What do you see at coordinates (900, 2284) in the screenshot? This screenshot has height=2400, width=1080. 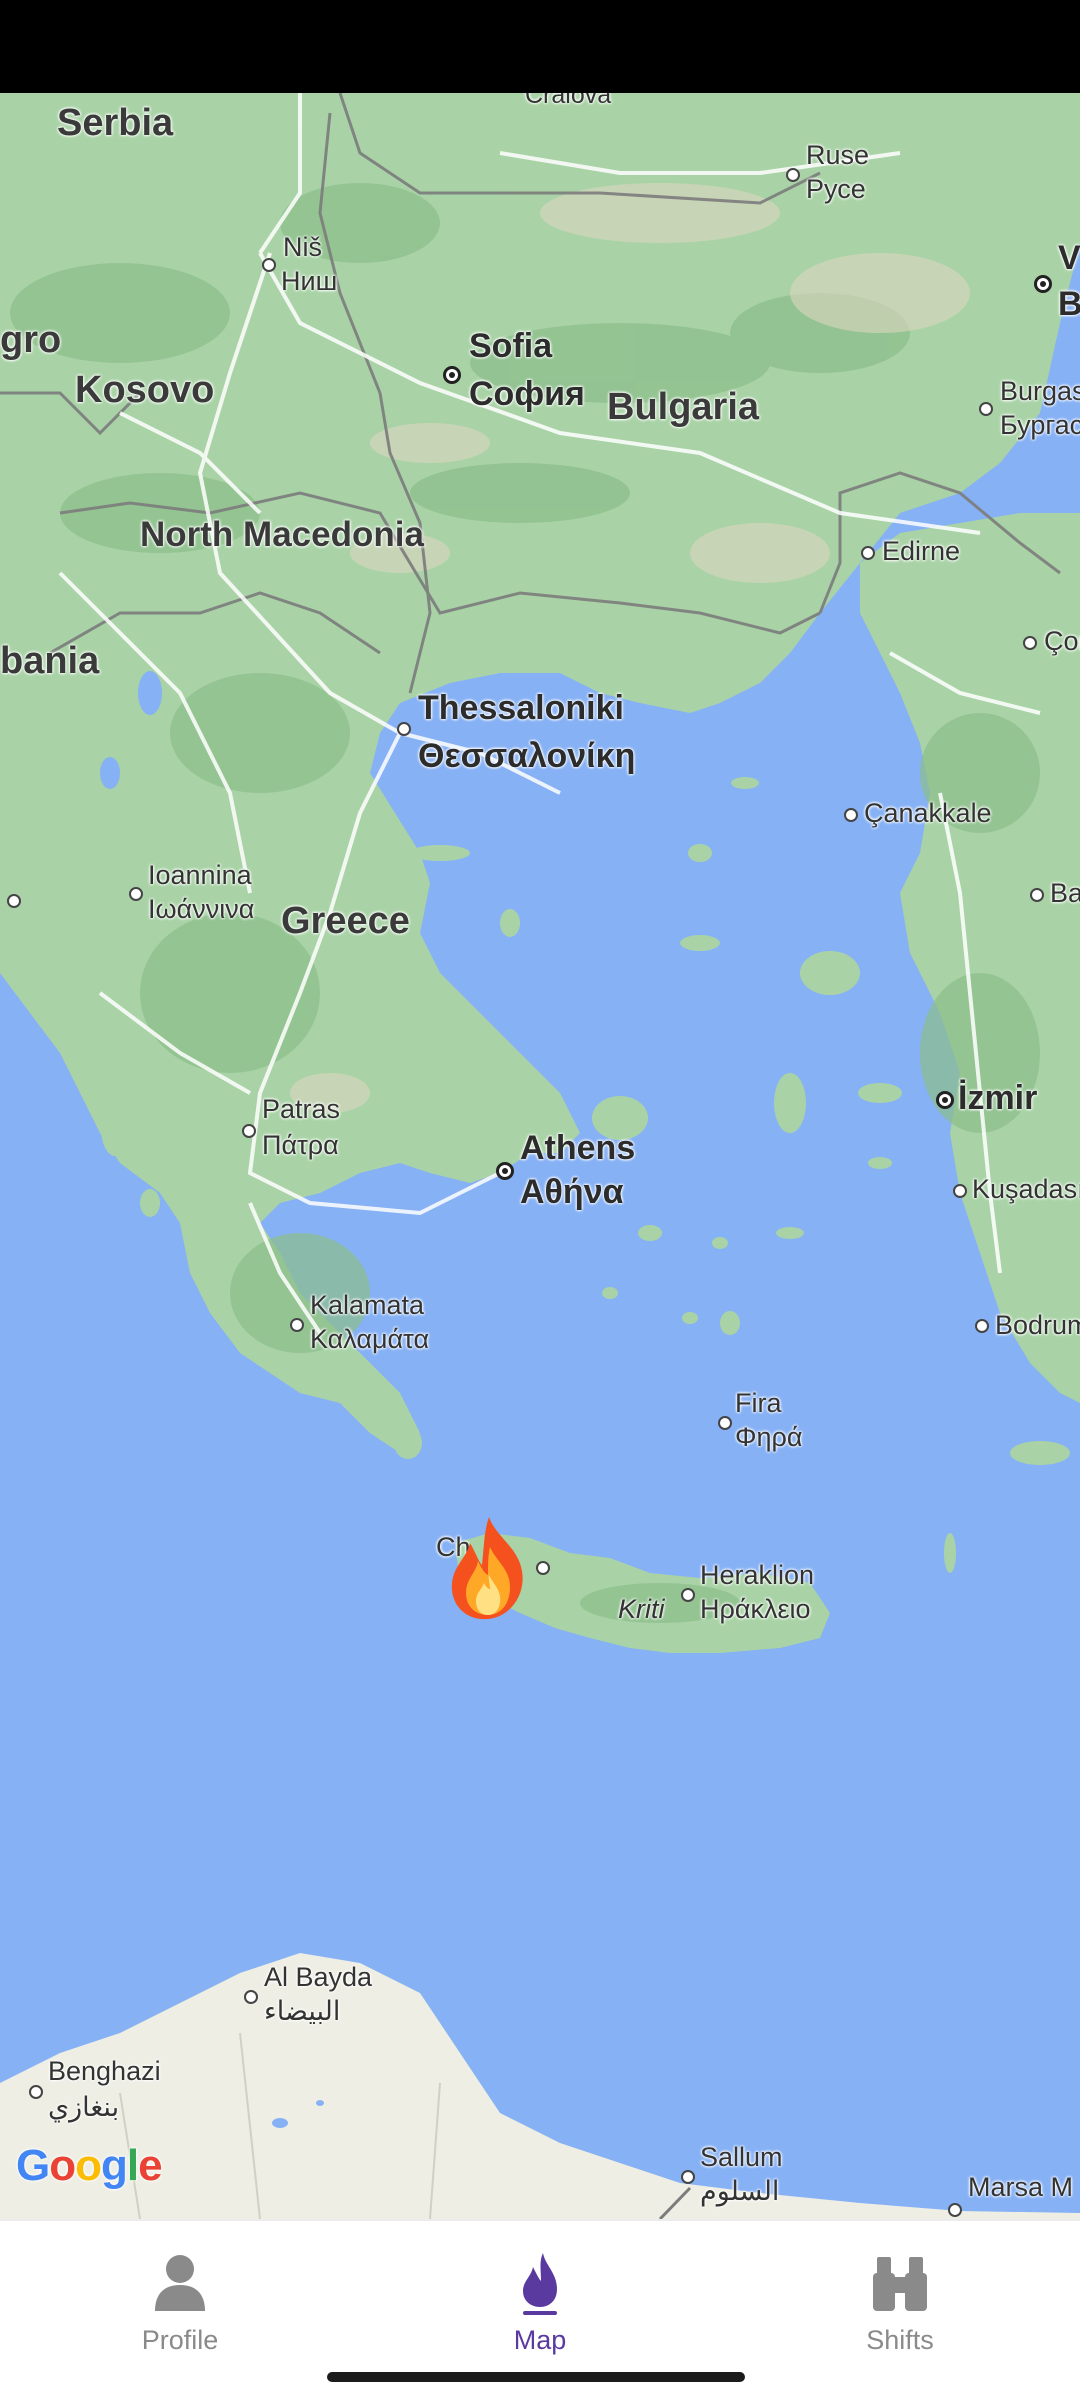 I see `binoculars-icon` at bounding box center [900, 2284].